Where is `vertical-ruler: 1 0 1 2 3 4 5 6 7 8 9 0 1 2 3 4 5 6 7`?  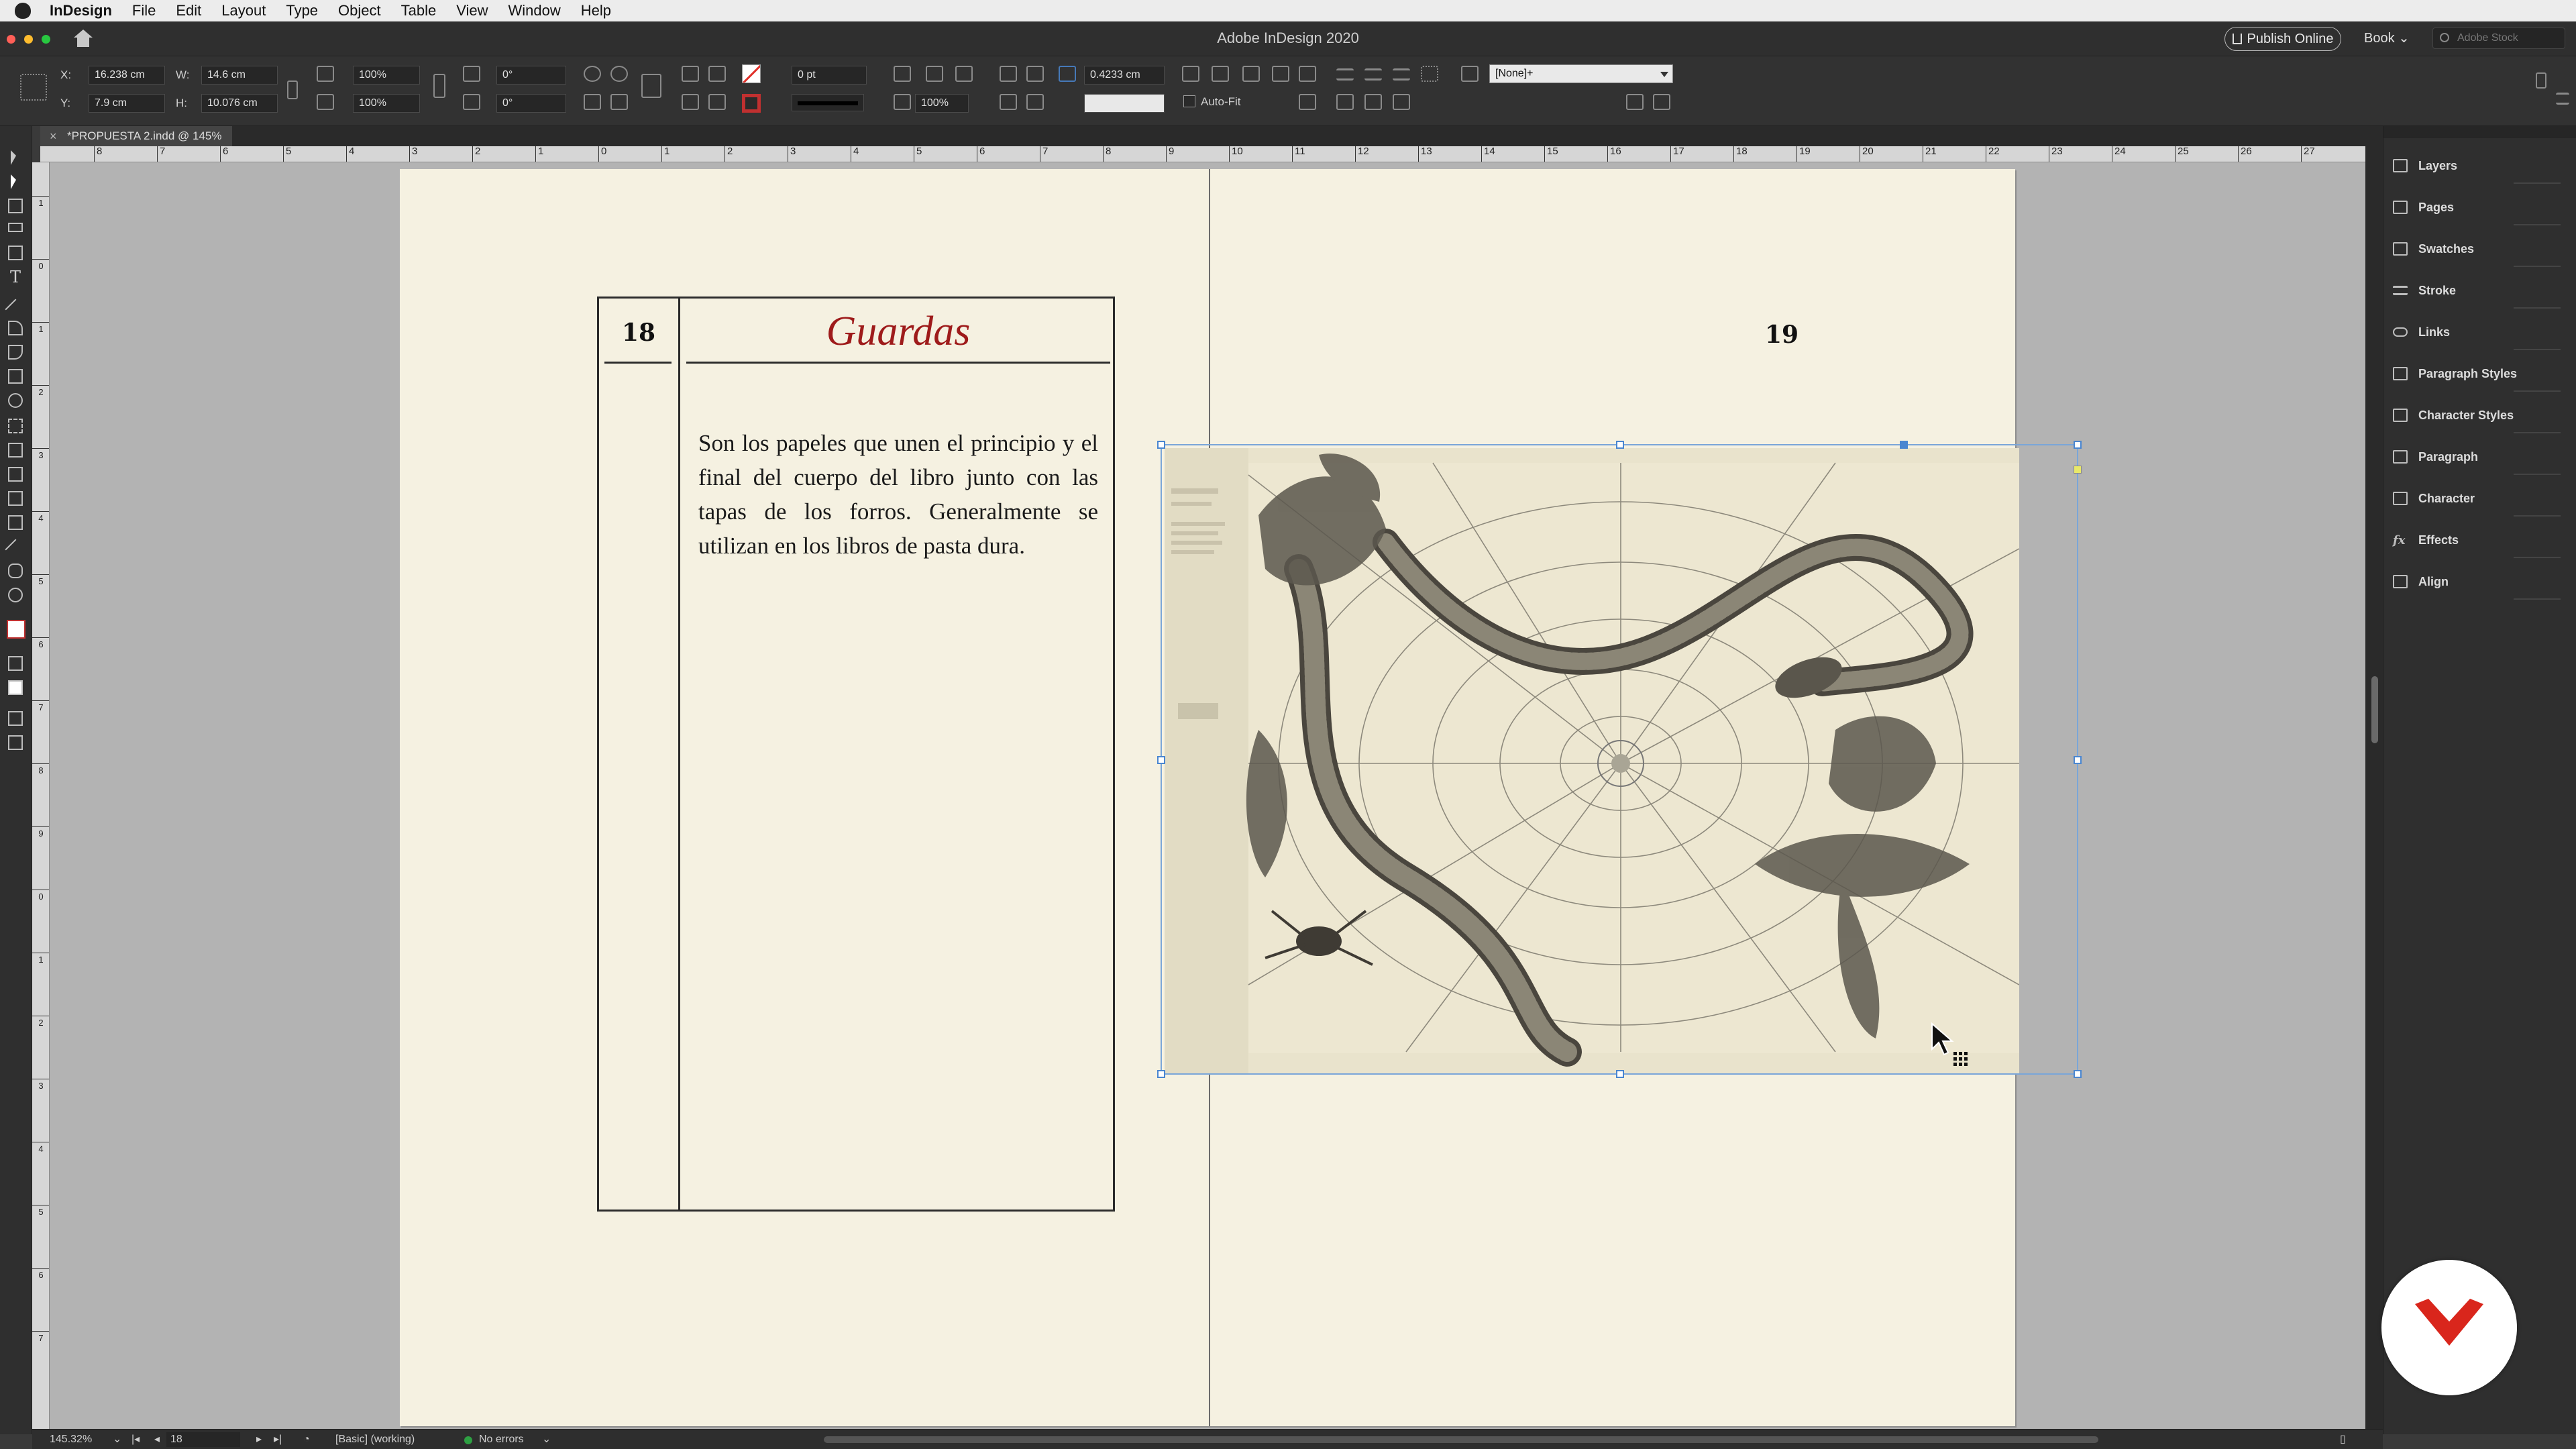
vertical-ruler: 1 0 1 2 3 4 5 6 7 8 9 0 1 2 3 4 5 6 7 is located at coordinates (41, 795).